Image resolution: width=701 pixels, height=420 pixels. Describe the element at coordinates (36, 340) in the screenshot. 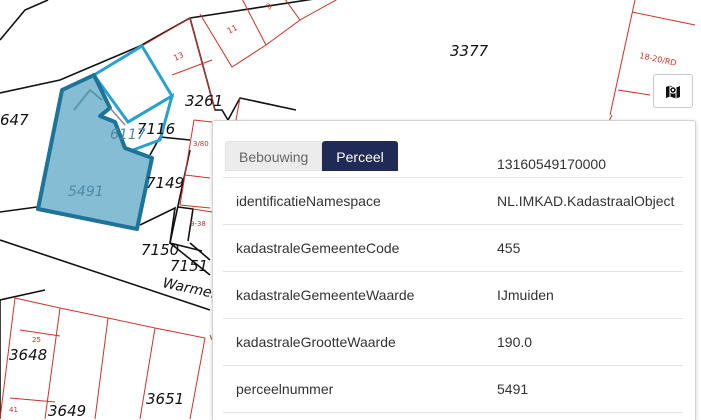

I see `house-number-label: 25` at that location.